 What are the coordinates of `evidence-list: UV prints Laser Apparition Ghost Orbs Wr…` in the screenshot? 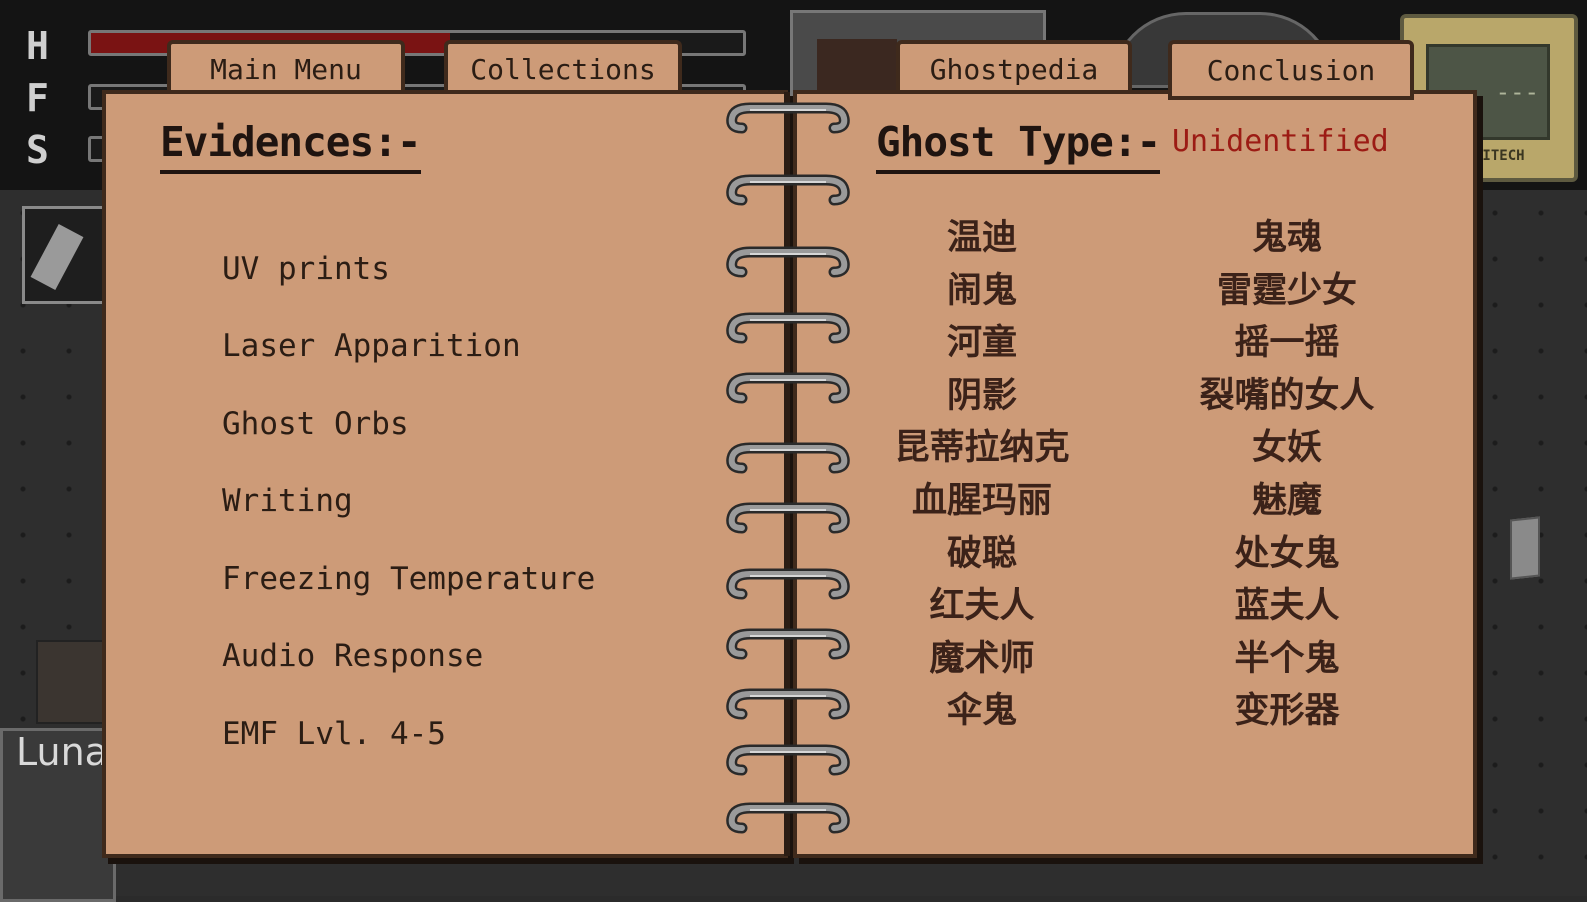 It's located at (408, 501).